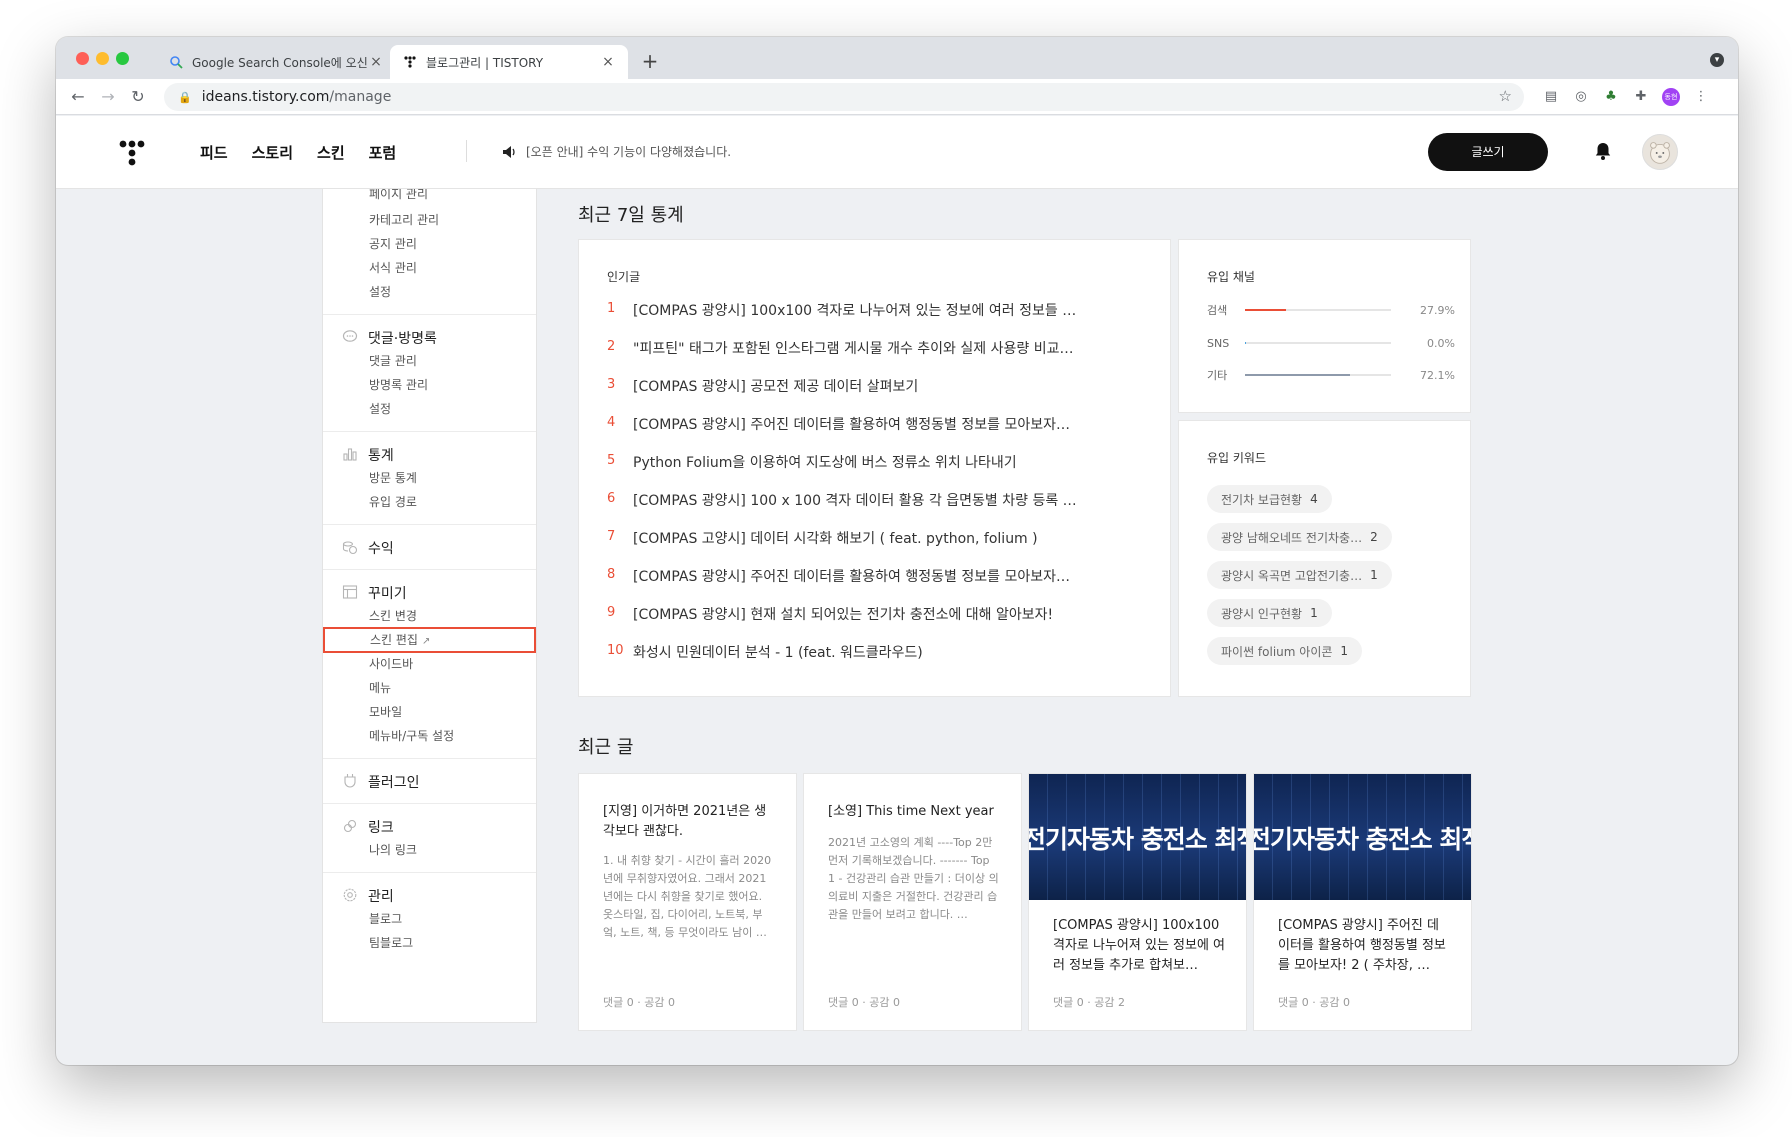  Describe the element at coordinates (429, 244) in the screenshot. I see `sidebar-item-notice-manage: 공지 관리` at that location.